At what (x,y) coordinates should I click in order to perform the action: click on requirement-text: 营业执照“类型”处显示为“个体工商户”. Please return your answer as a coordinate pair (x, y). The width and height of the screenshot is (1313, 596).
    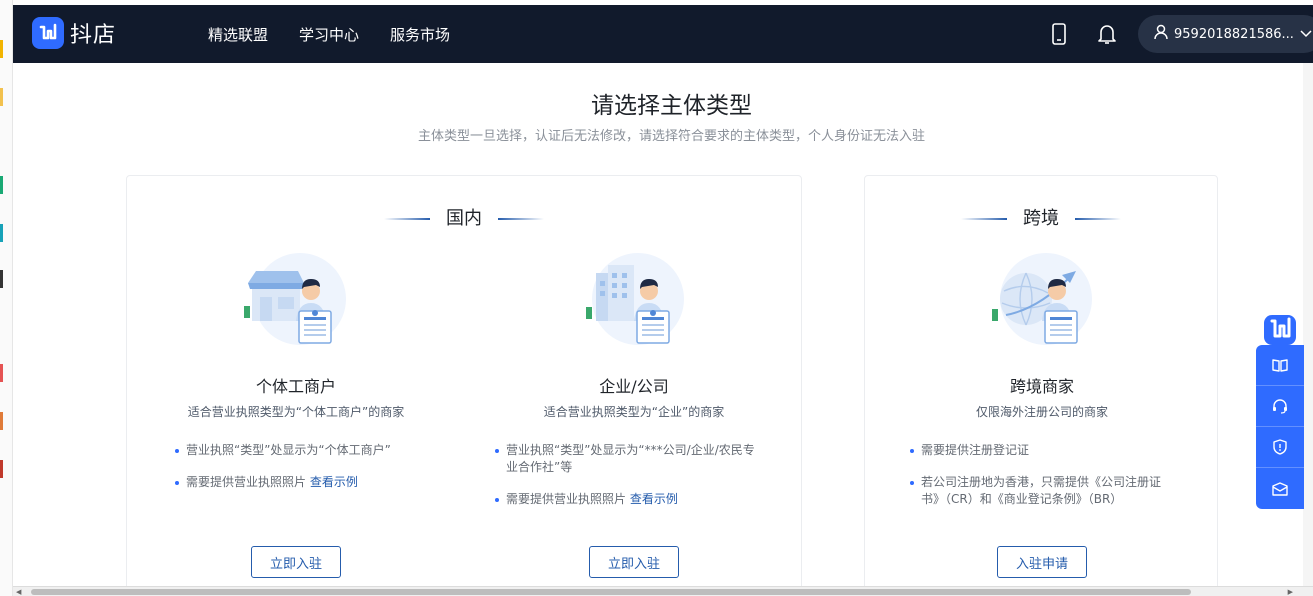
    Looking at the image, I should click on (288, 450).